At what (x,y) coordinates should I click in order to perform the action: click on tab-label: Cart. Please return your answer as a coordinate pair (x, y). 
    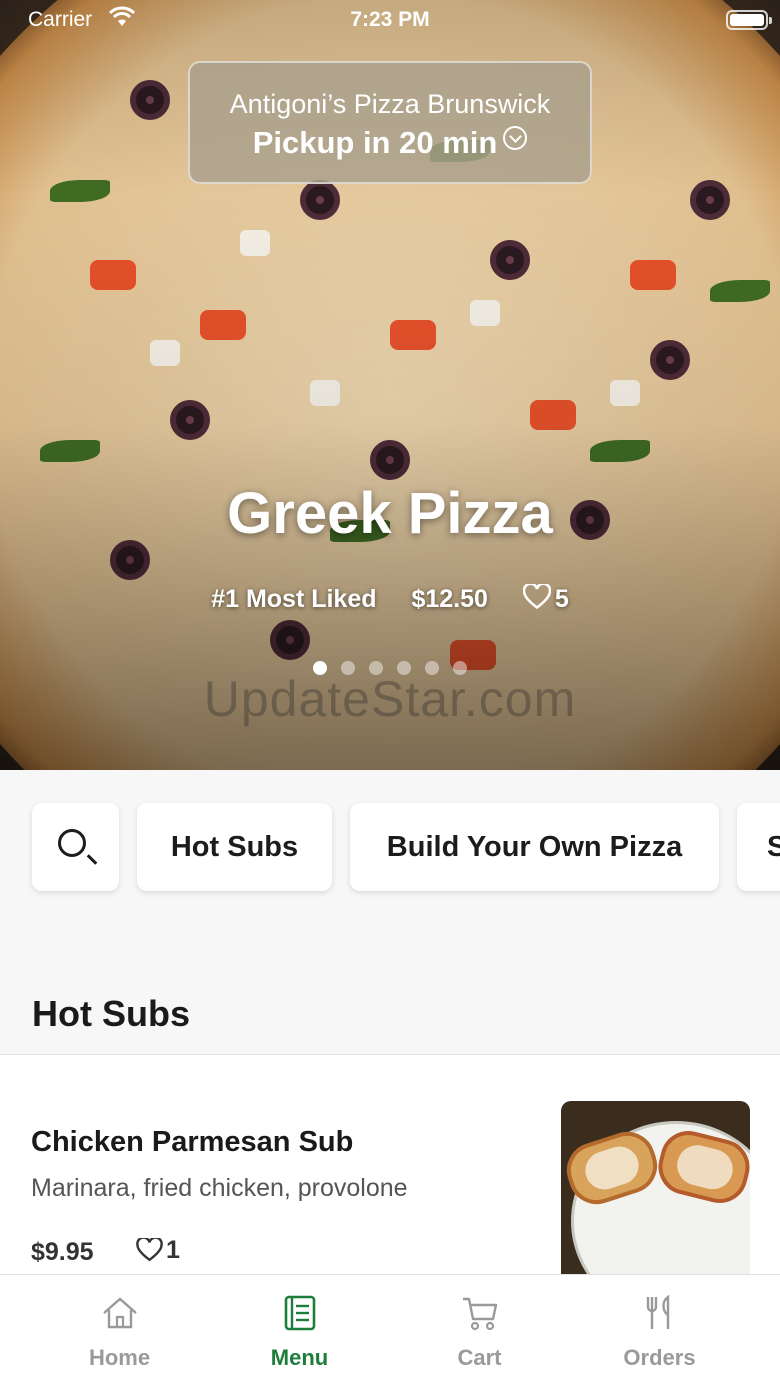
    Looking at the image, I should click on (479, 1357).